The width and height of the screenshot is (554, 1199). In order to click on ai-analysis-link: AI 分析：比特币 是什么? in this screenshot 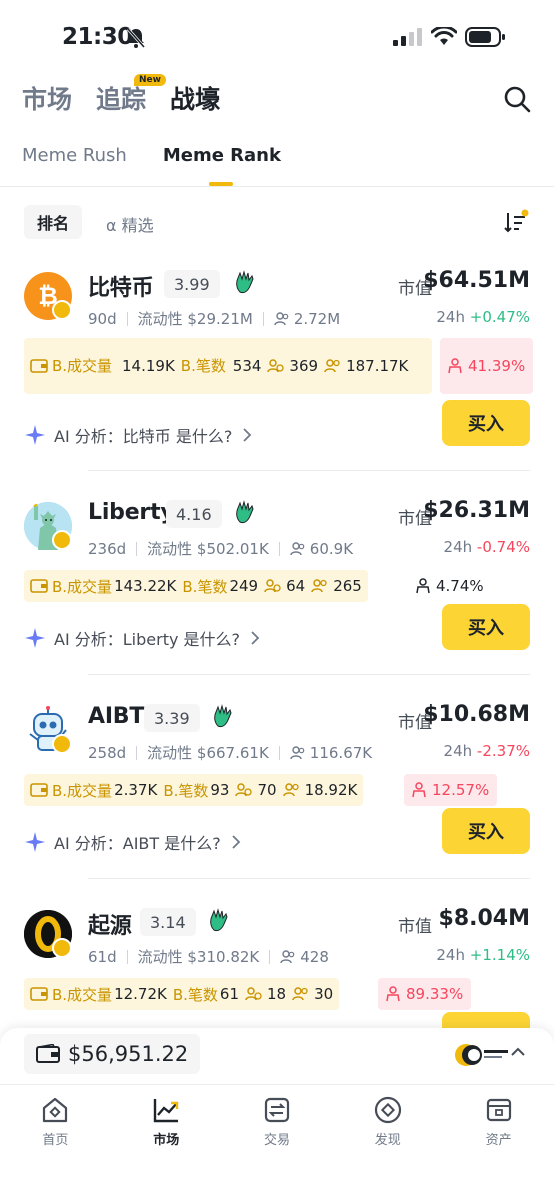, I will do `click(142, 435)`.